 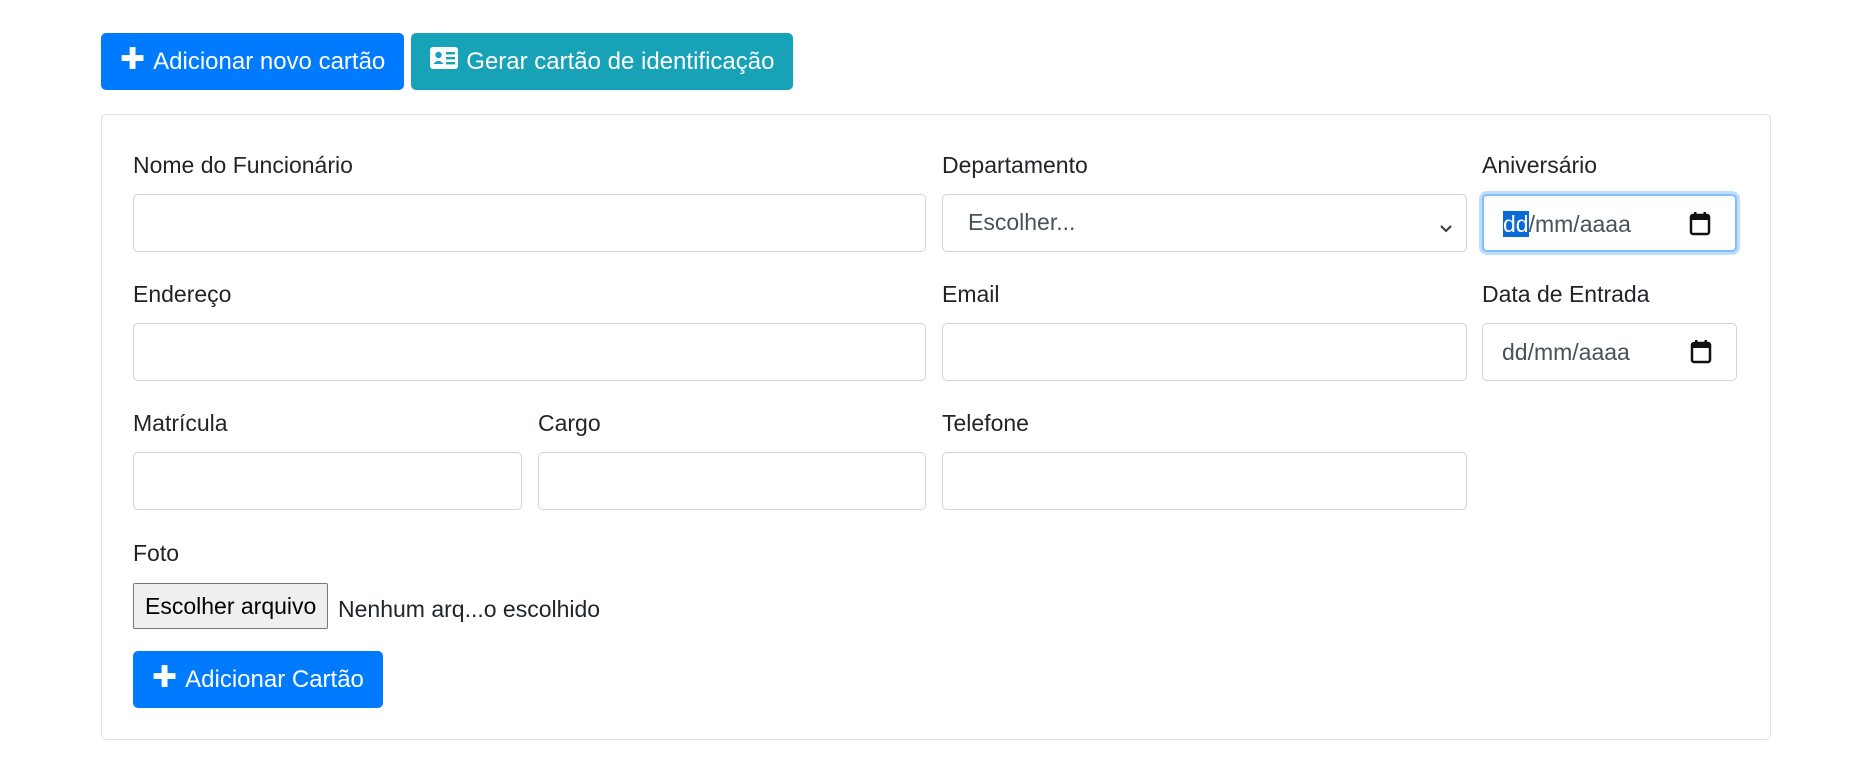 I want to click on id-card-icon, so click(x=444, y=61).